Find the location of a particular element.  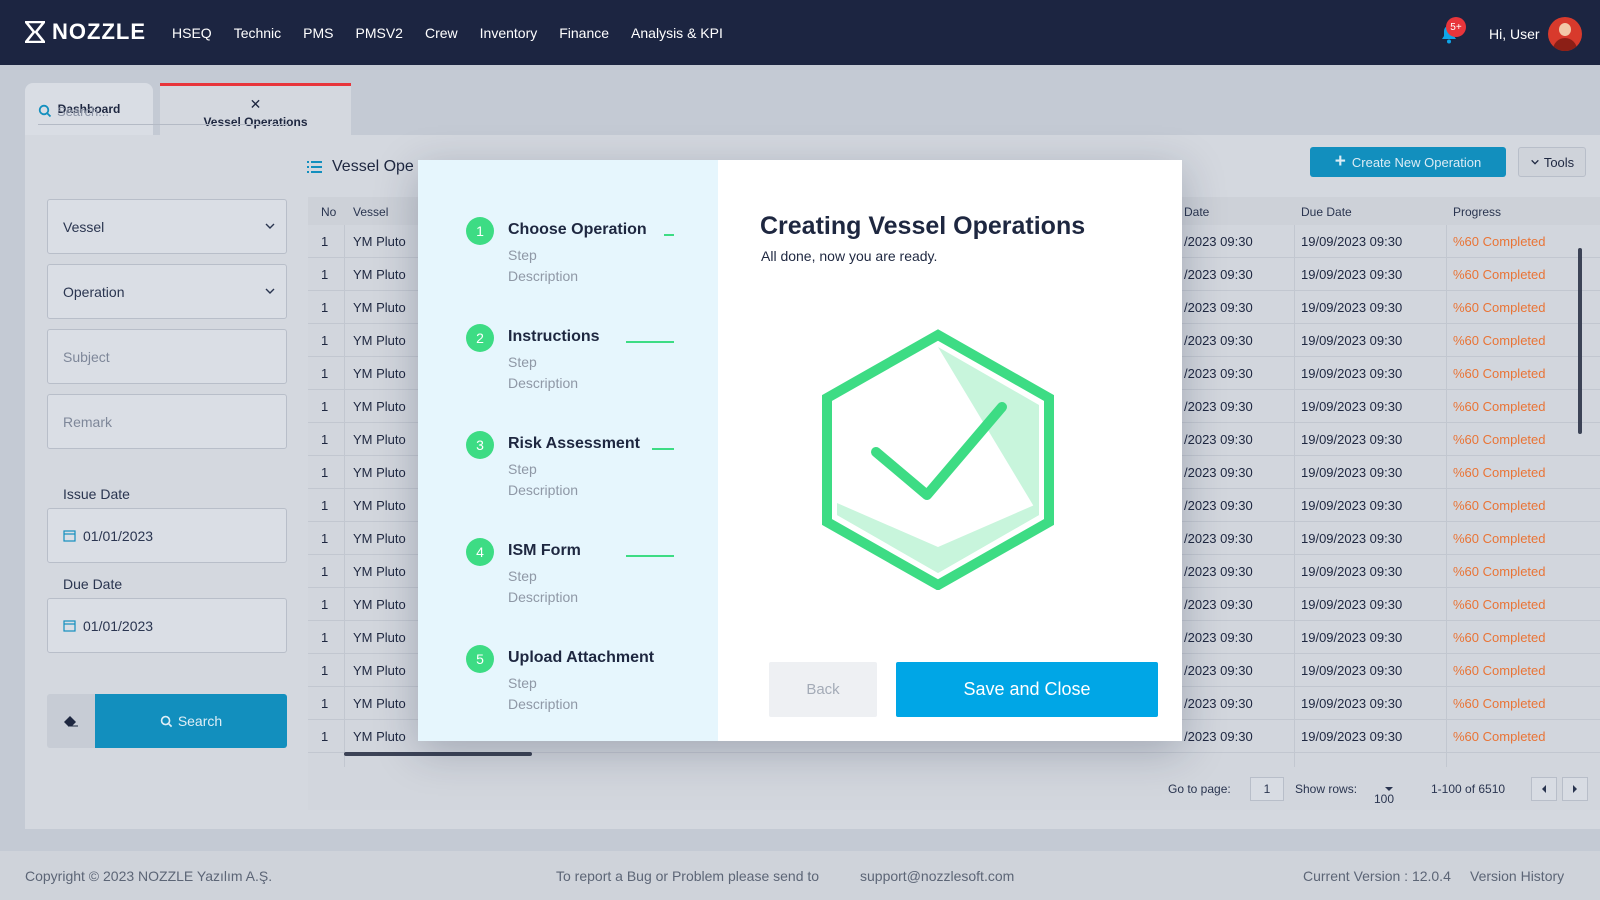

prev-page-button is located at coordinates (1544, 789).